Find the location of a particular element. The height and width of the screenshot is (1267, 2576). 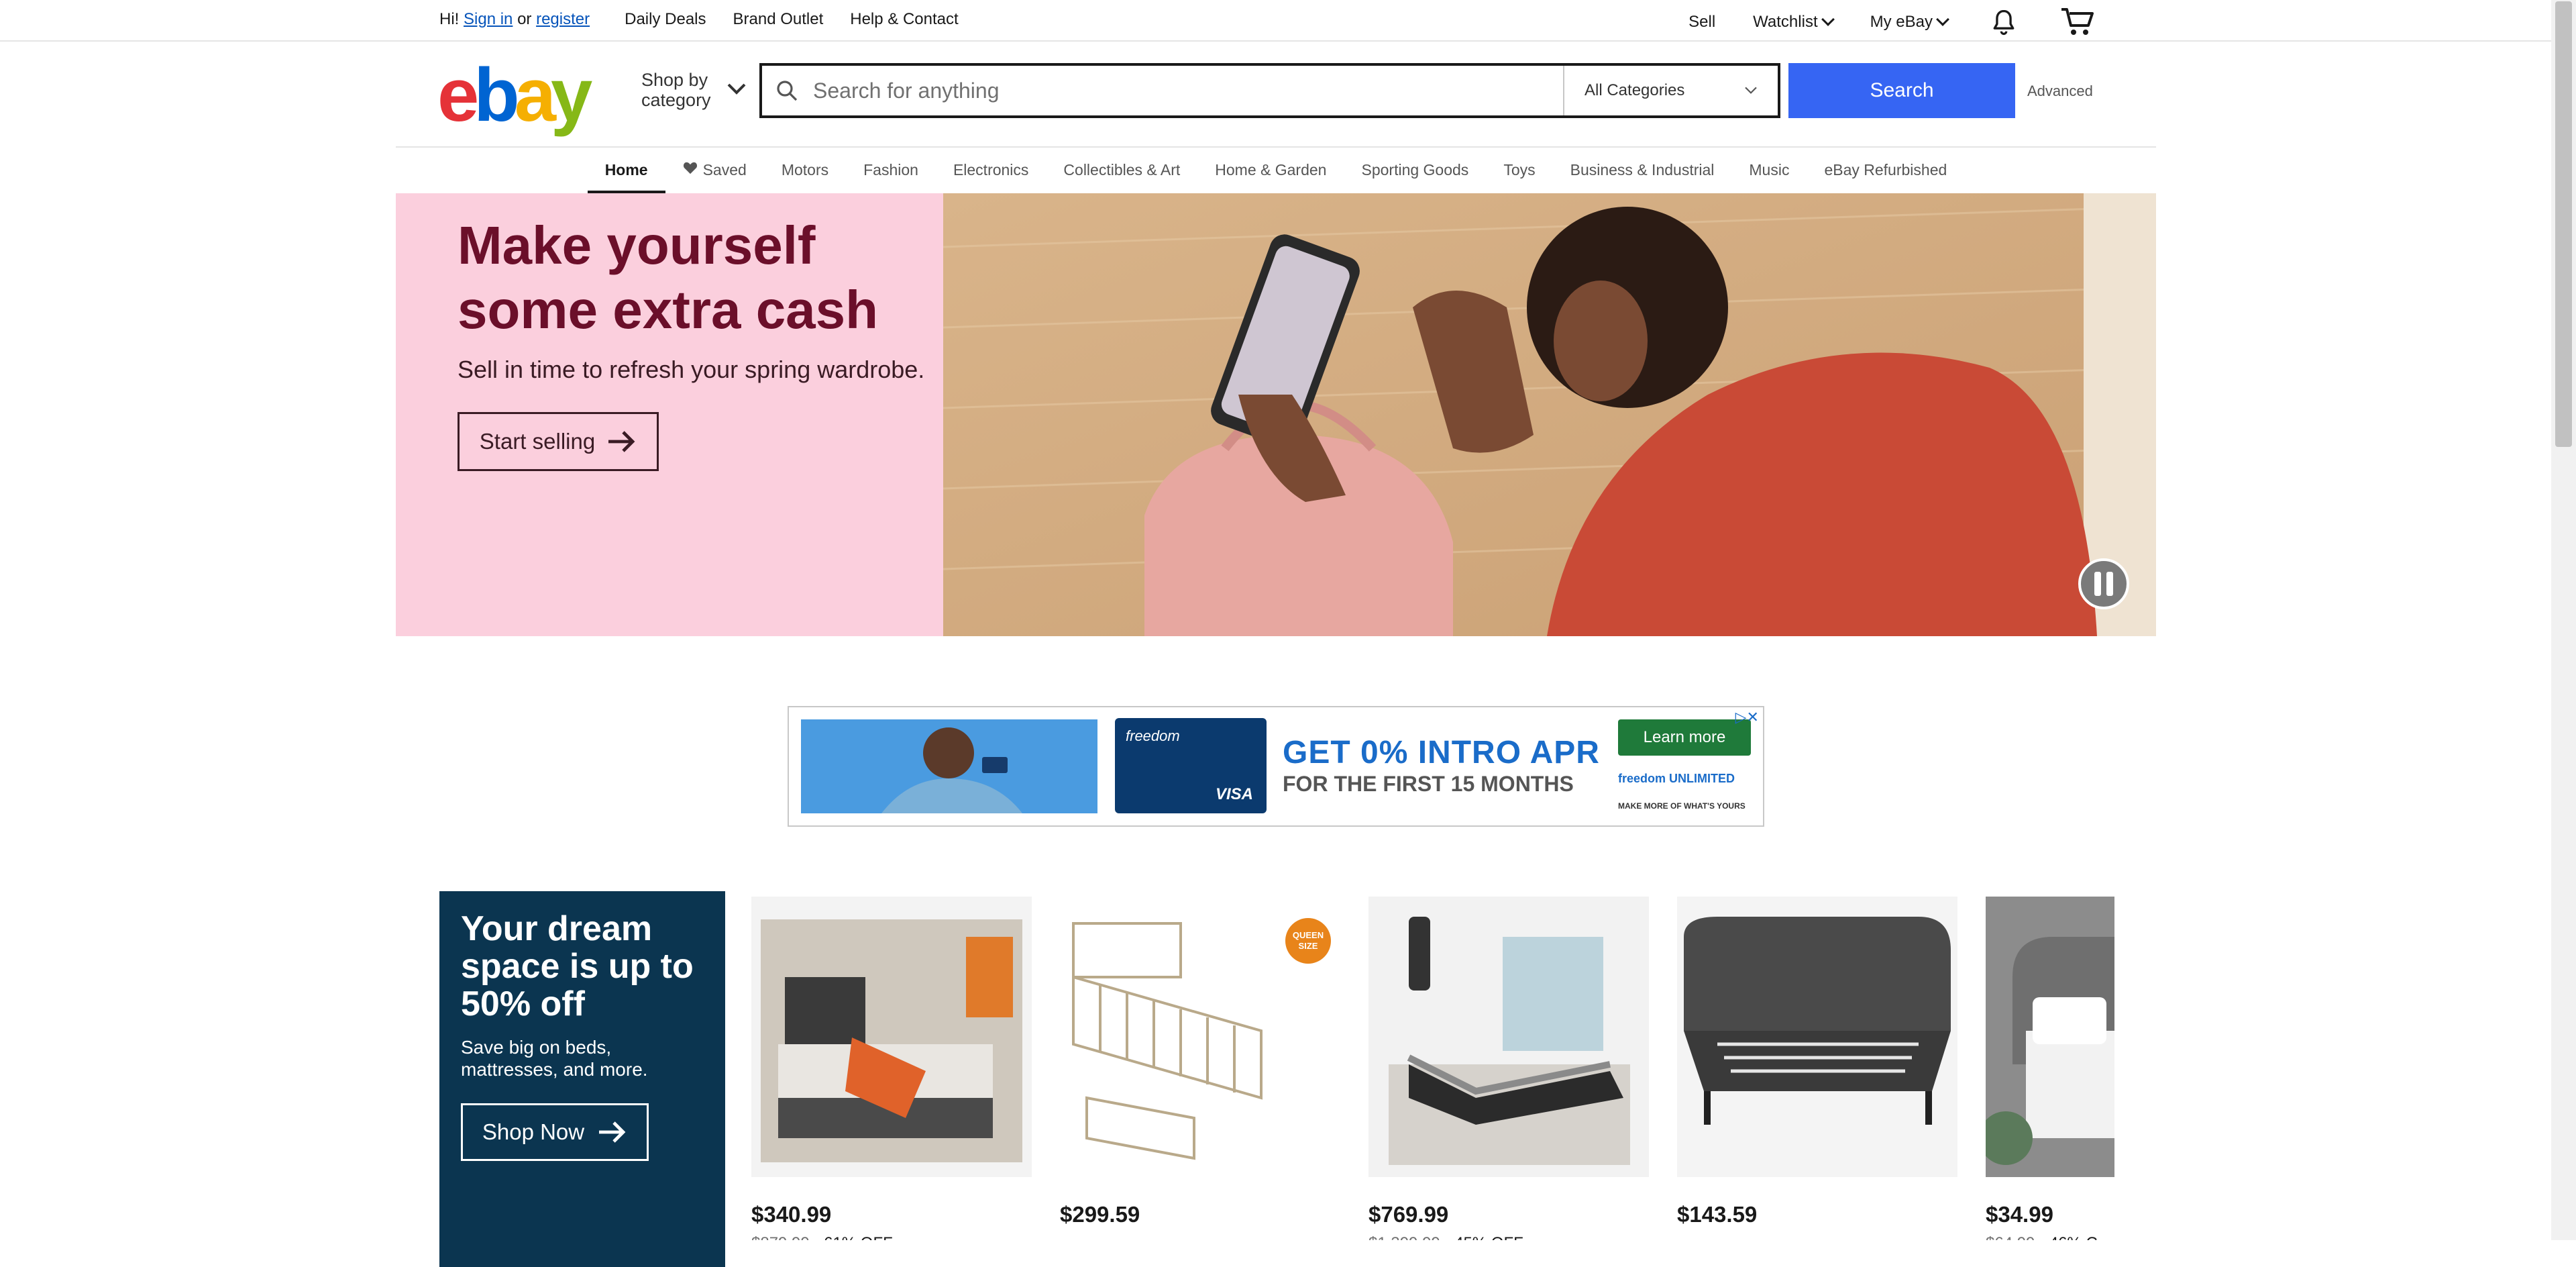

nav-item-electronics: Electronics is located at coordinates (991, 170).